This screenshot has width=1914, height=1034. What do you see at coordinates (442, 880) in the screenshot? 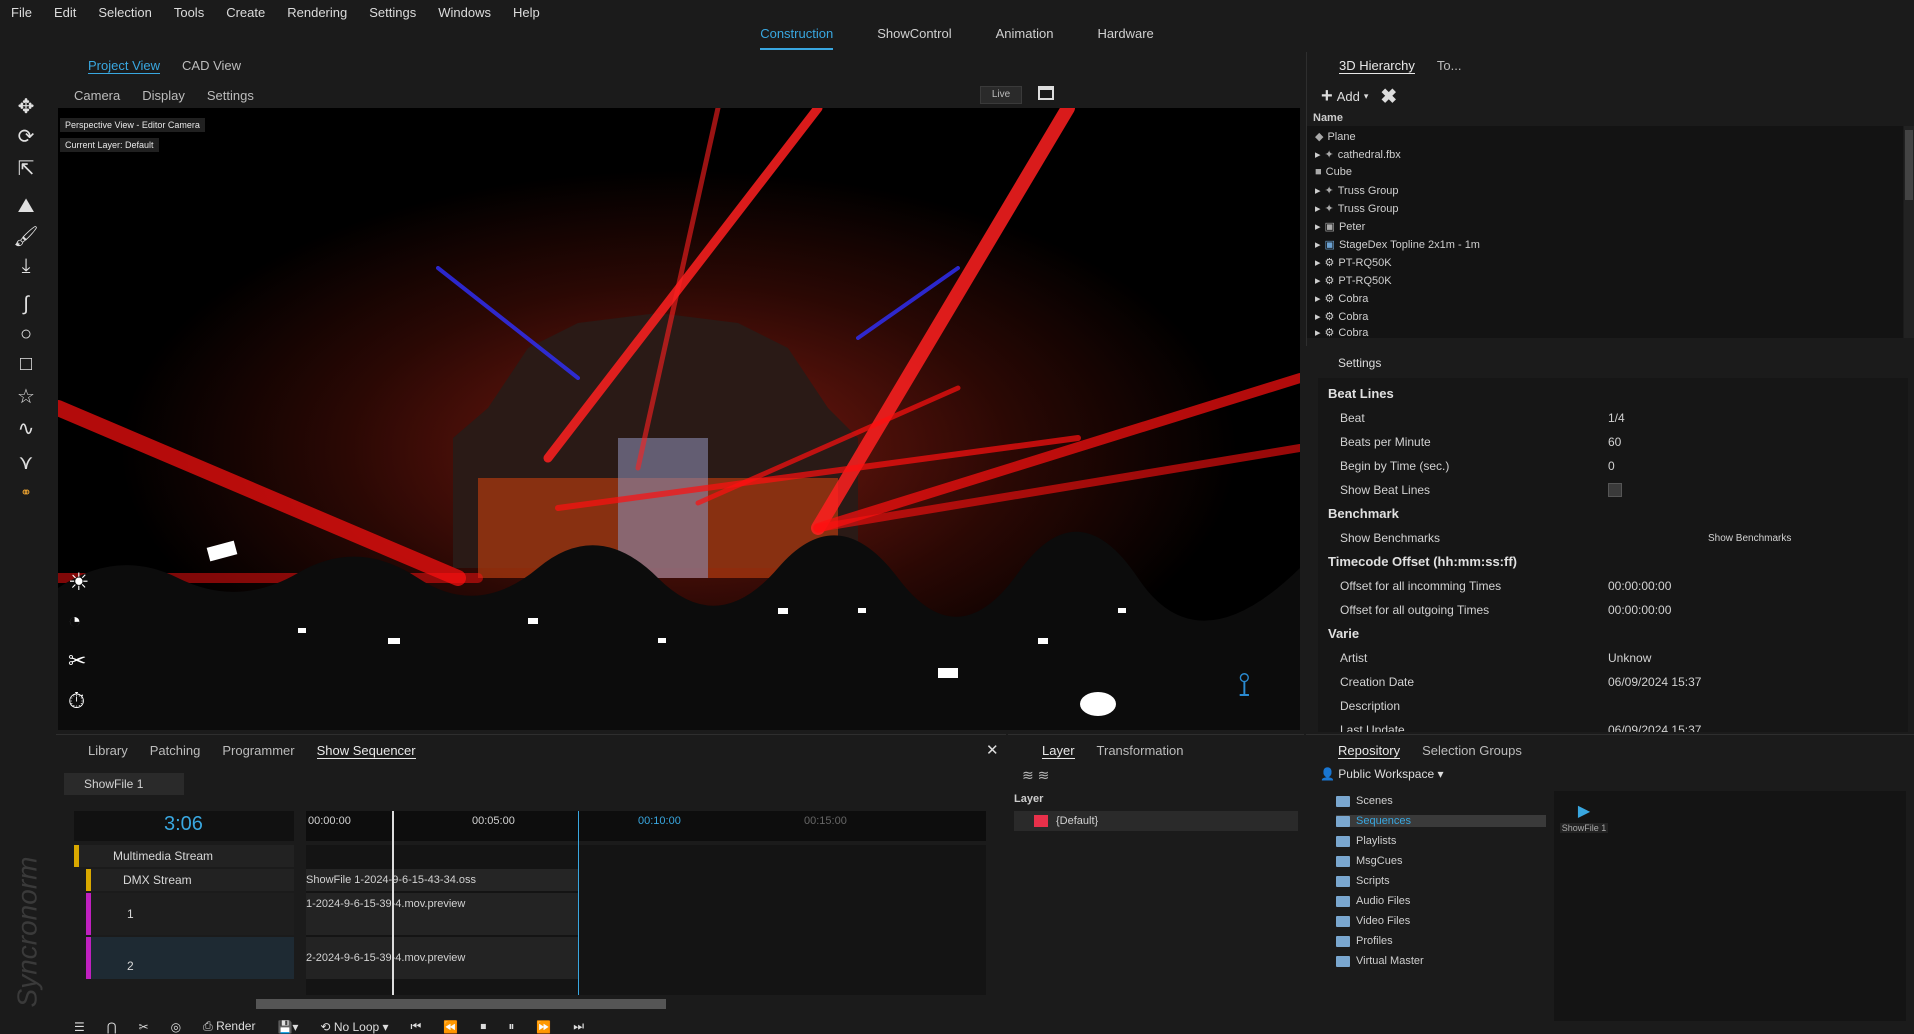
I see `dmx-clip: ShowFile 1-2024-9-6-15-43-34.oss` at bounding box center [442, 880].